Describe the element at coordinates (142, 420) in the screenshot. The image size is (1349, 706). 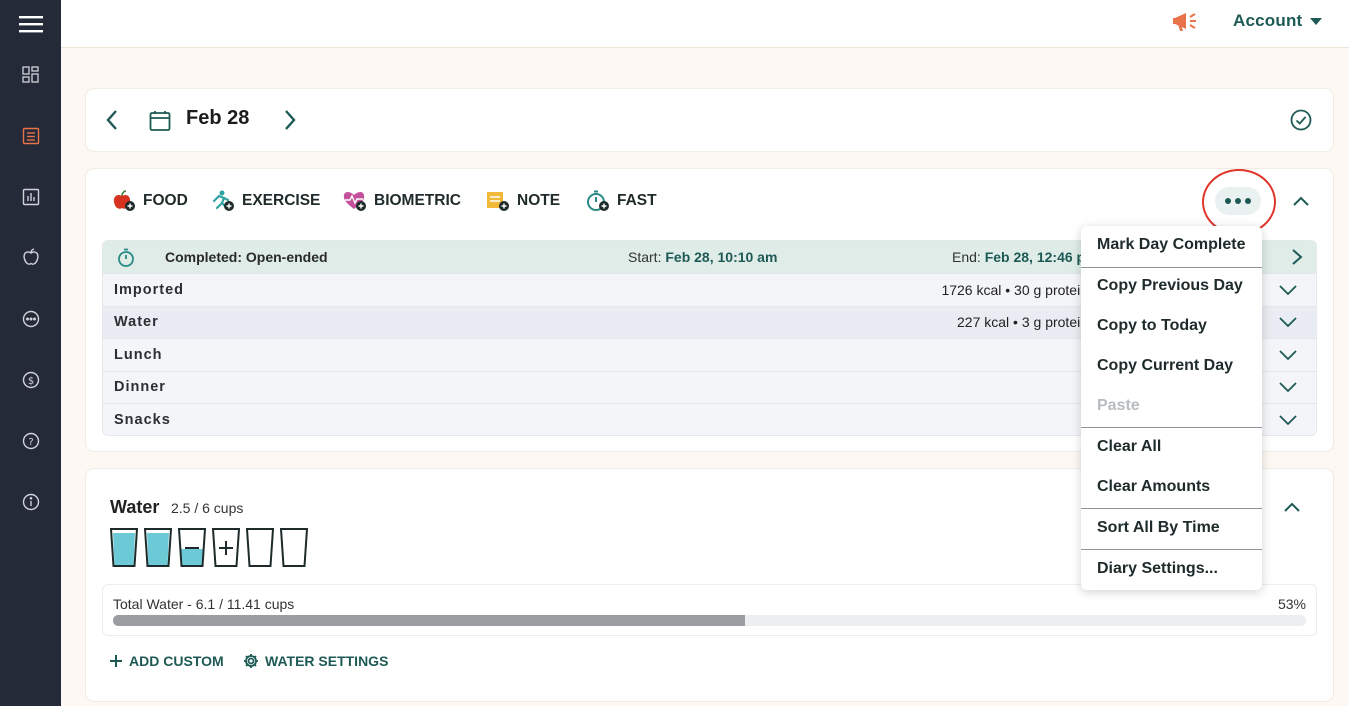
I see `meal-name: Snacks` at that location.